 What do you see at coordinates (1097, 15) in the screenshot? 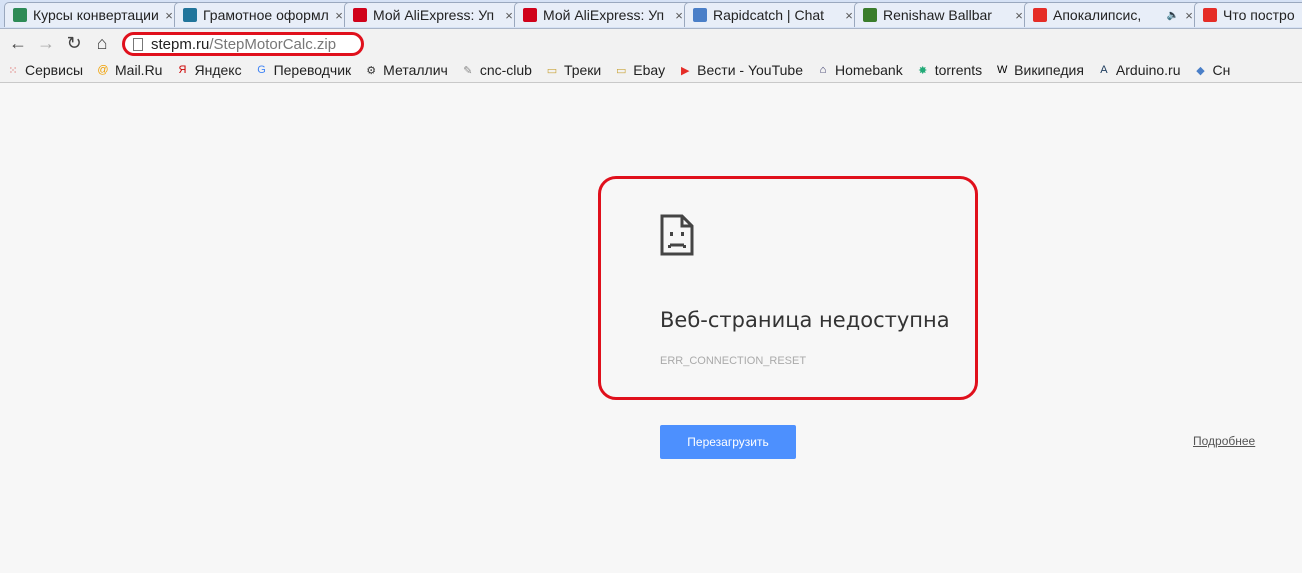
I see `tab-title: Апокалипсис,` at bounding box center [1097, 15].